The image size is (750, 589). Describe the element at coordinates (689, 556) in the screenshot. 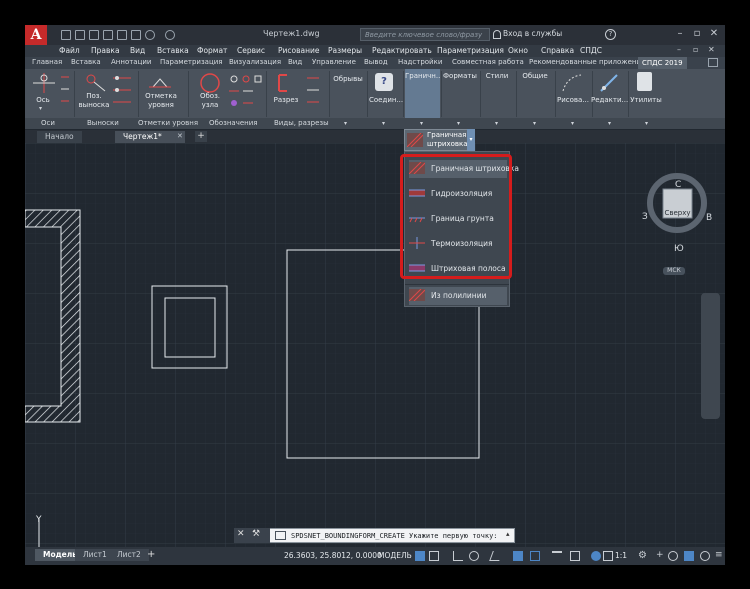

I see `hardware-acceleration-icon` at that location.